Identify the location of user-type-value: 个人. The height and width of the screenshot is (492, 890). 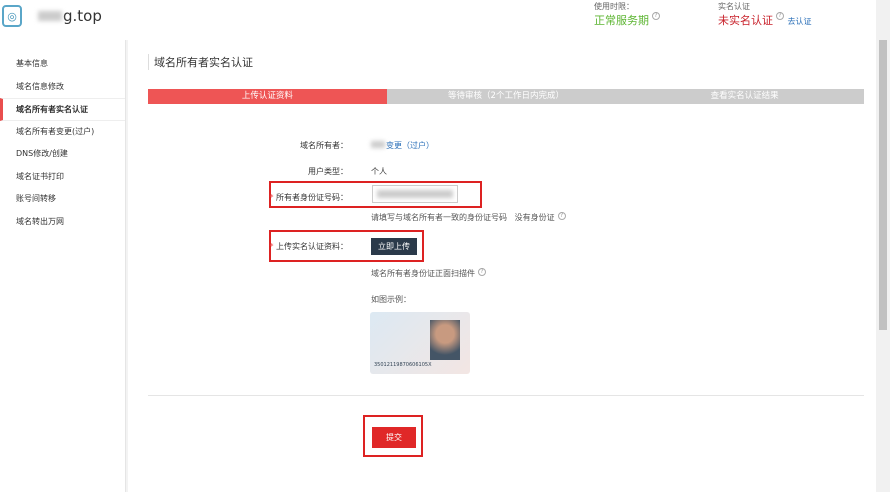
(379, 171).